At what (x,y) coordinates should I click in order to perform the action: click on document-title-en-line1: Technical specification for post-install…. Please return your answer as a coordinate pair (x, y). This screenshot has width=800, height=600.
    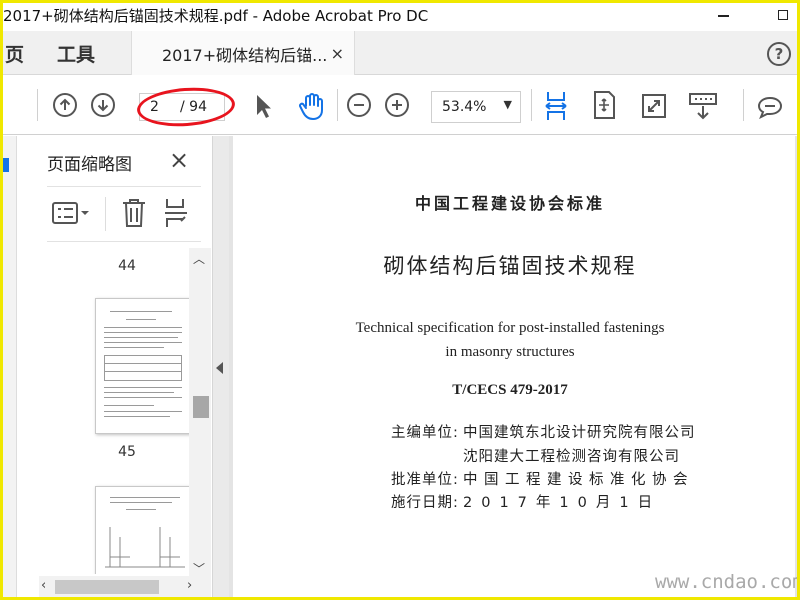
    Looking at the image, I should click on (510, 328).